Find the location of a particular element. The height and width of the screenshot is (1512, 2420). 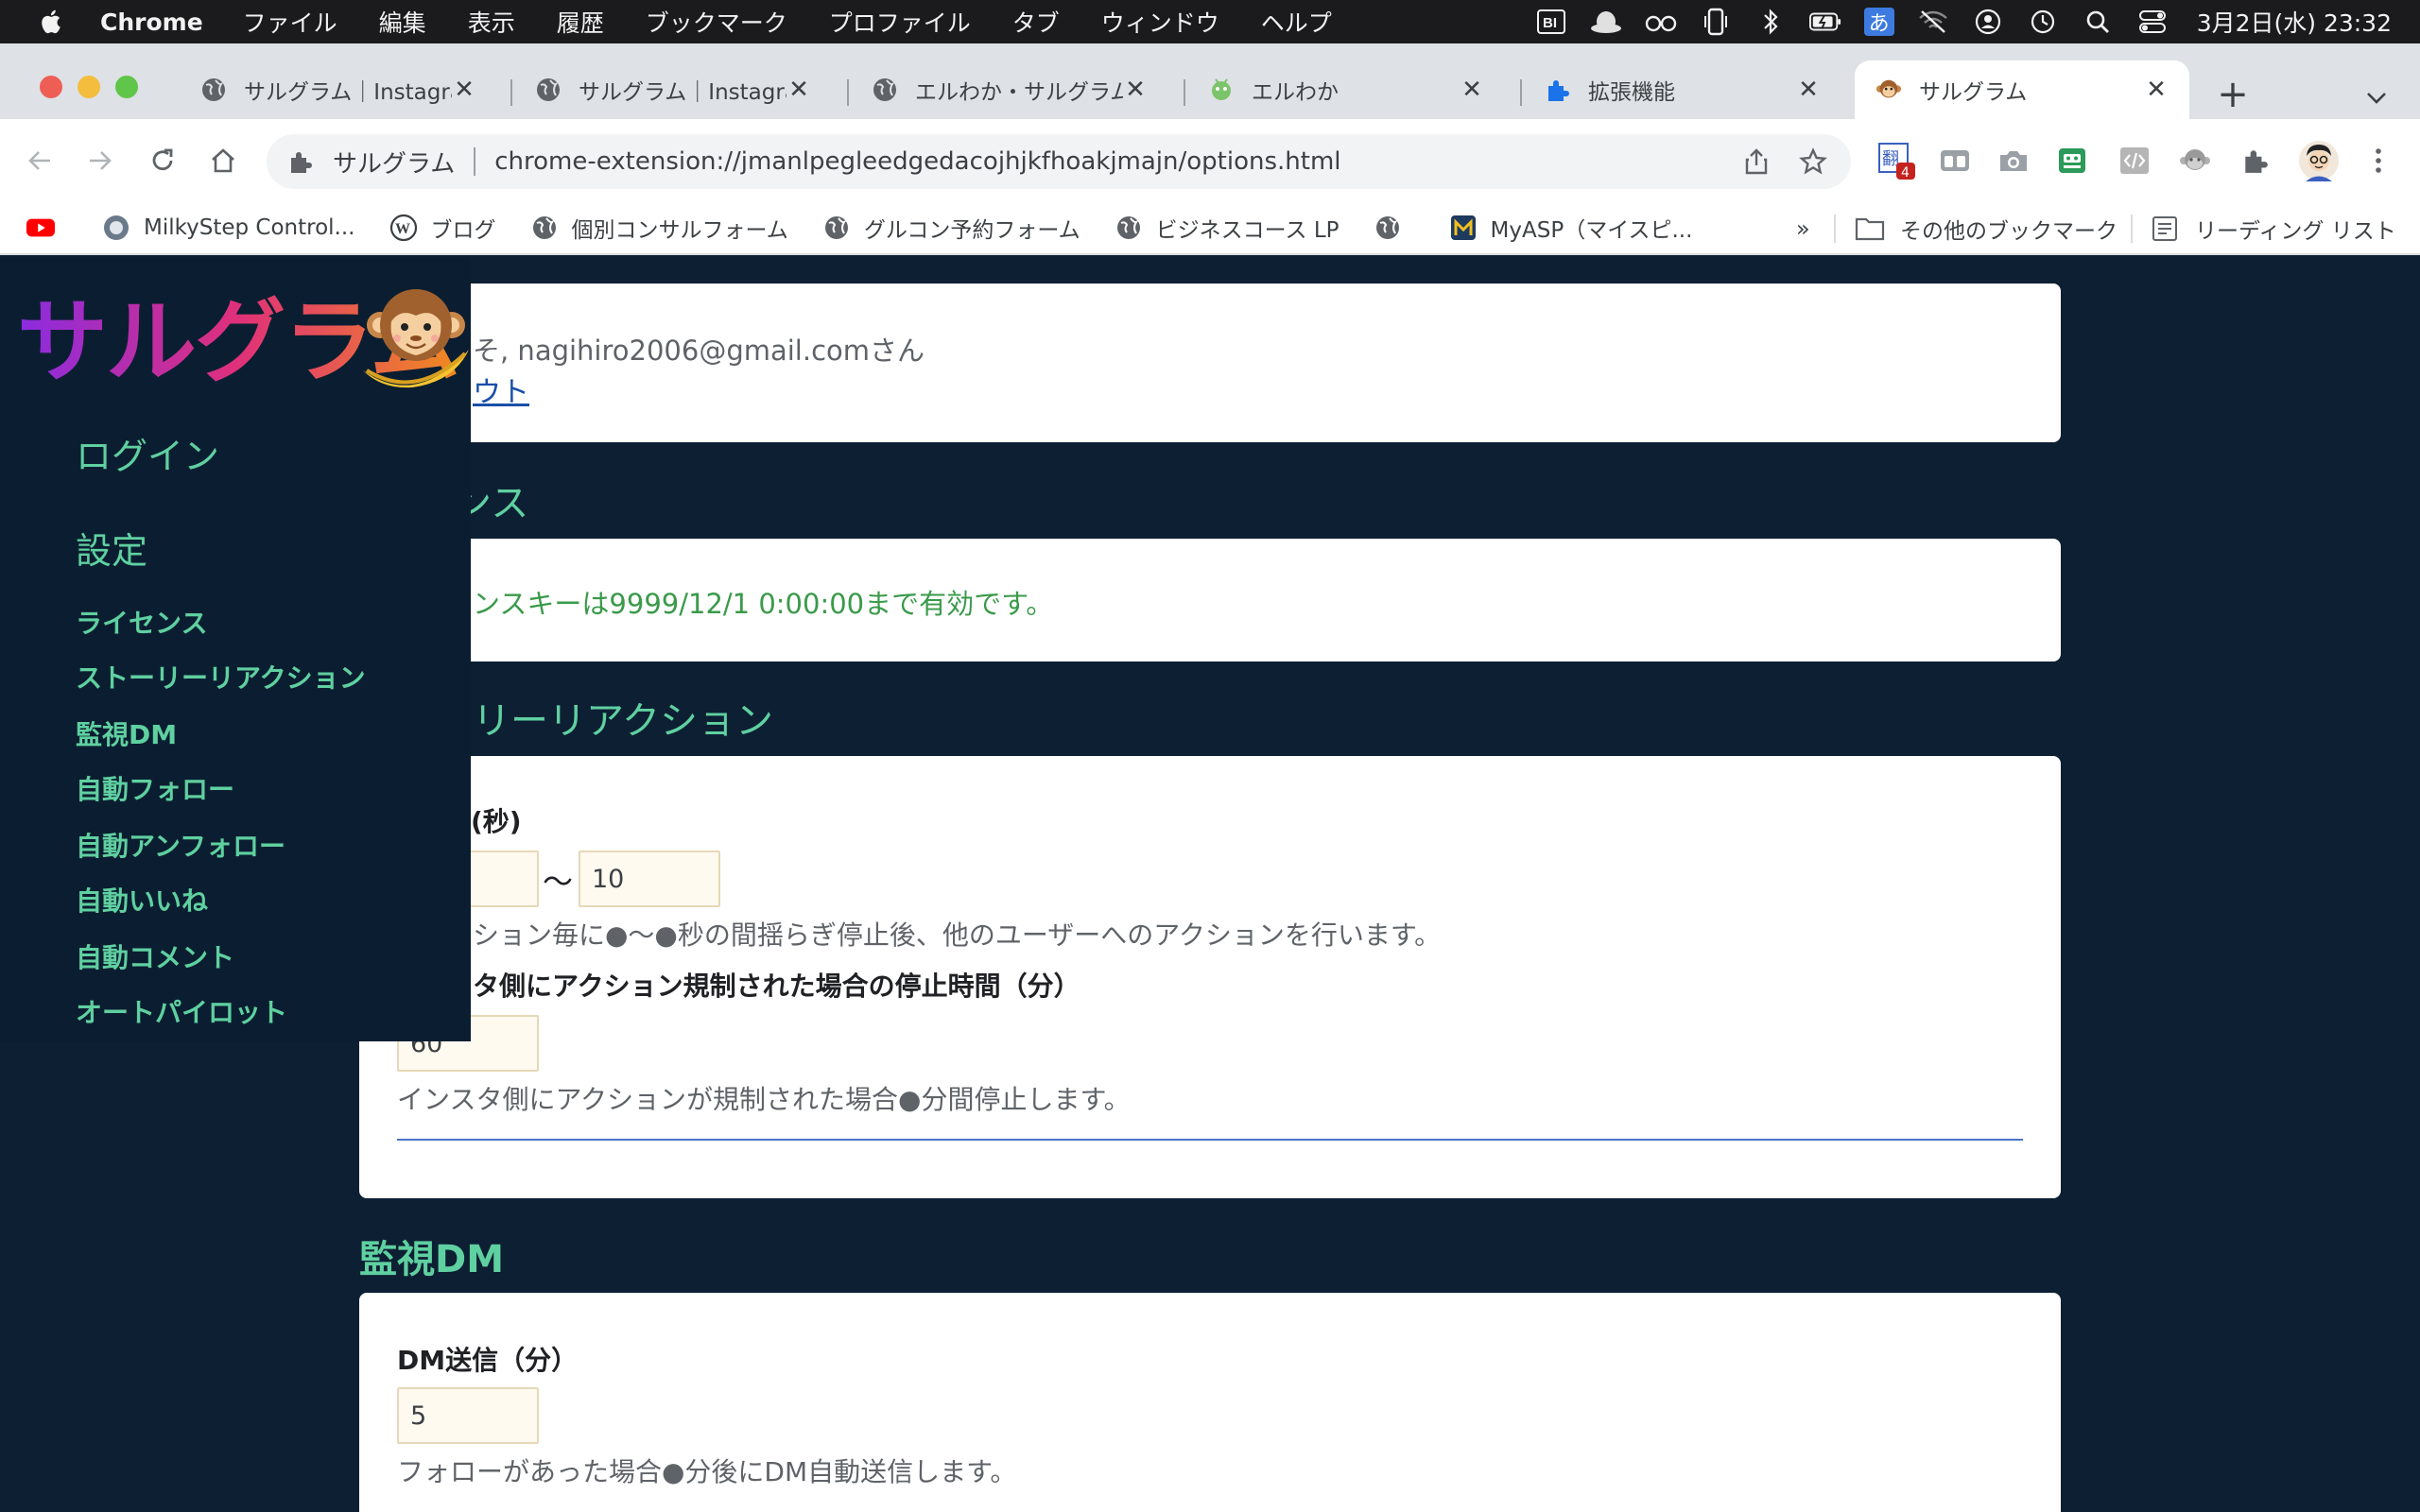

tab-search-chevron-down-icon is located at coordinates (2376, 98).